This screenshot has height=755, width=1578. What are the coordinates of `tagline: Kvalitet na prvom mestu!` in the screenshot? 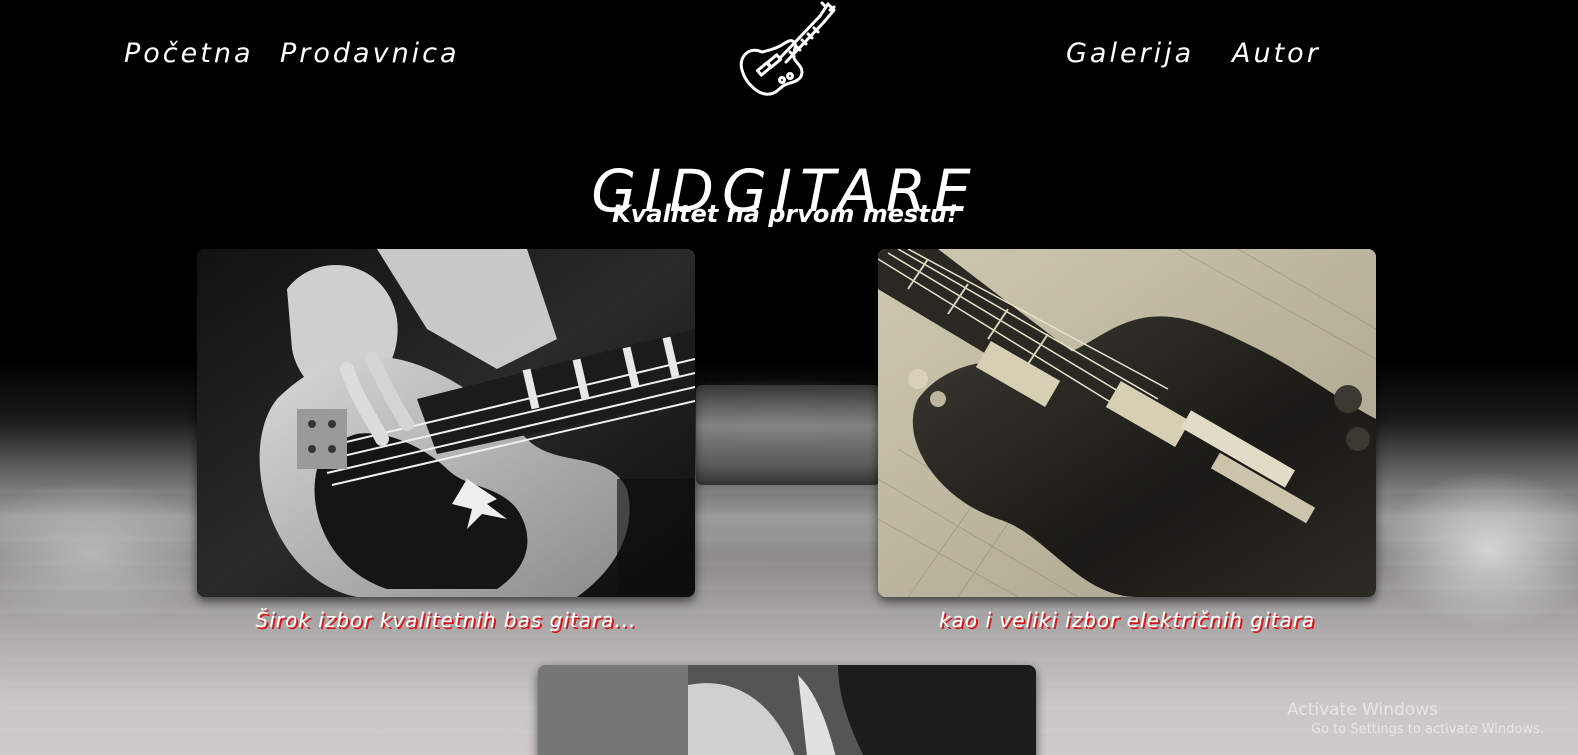 It's located at (785, 214).